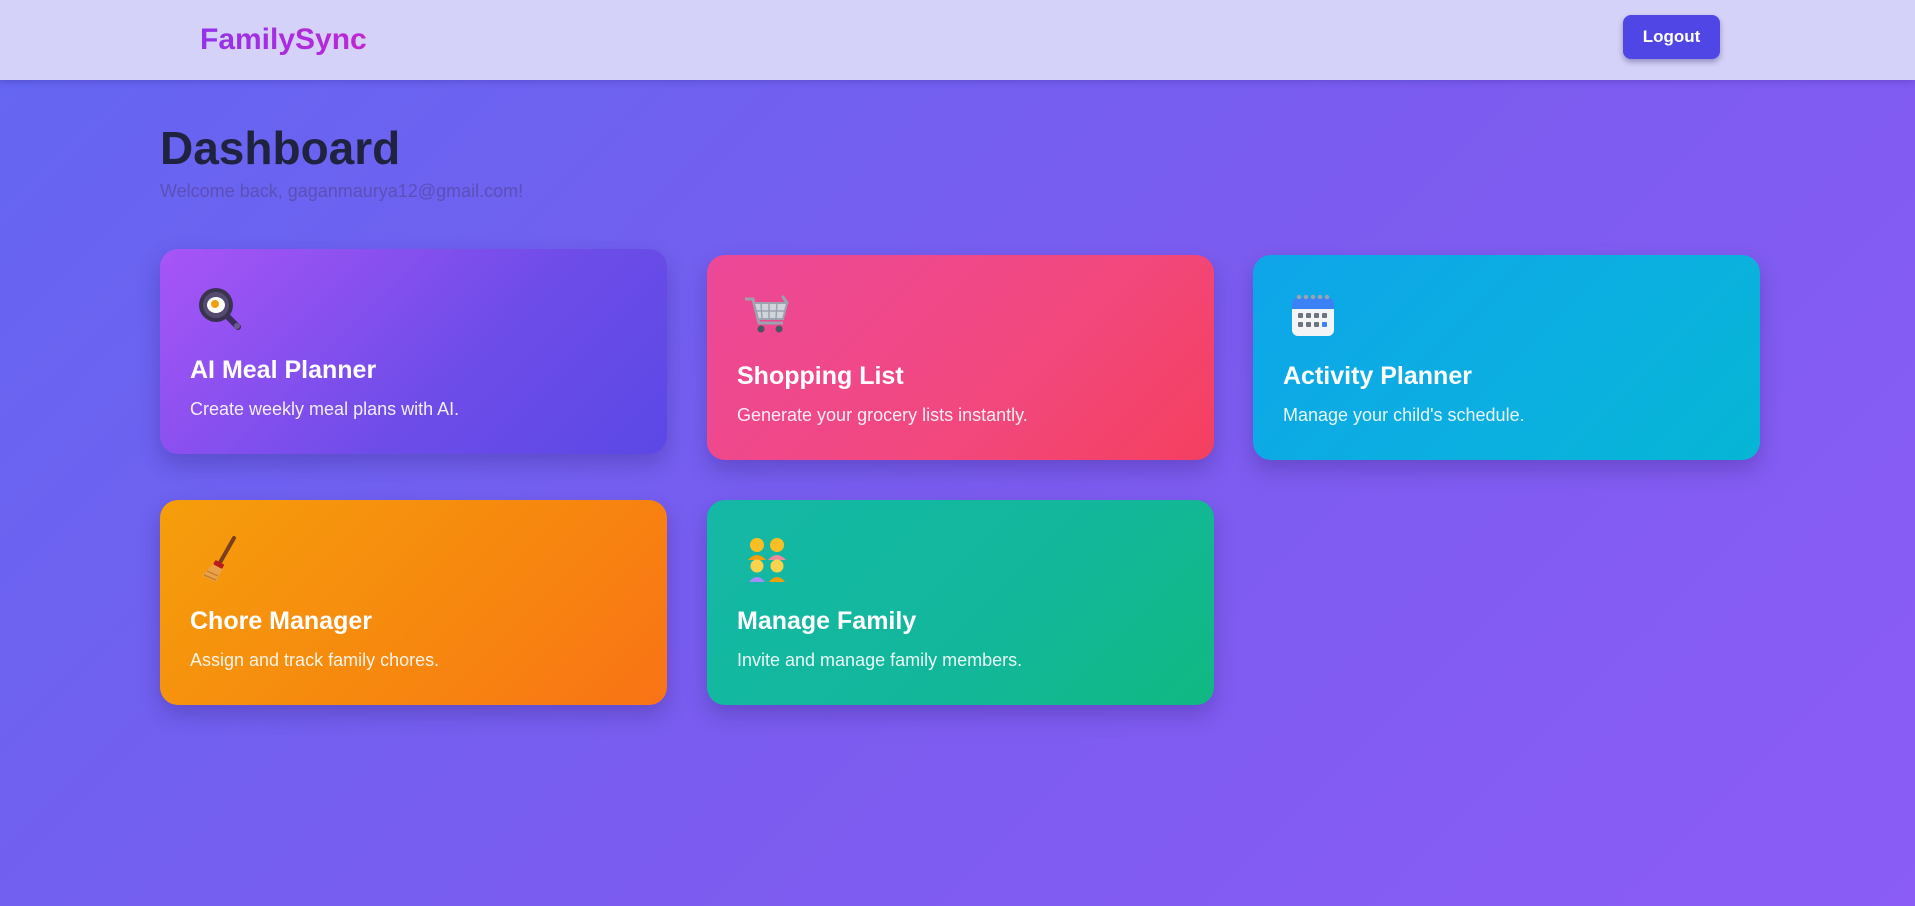 The height and width of the screenshot is (906, 1915). What do you see at coordinates (1404, 415) in the screenshot?
I see `card-description: Manage your child's schedule.` at bounding box center [1404, 415].